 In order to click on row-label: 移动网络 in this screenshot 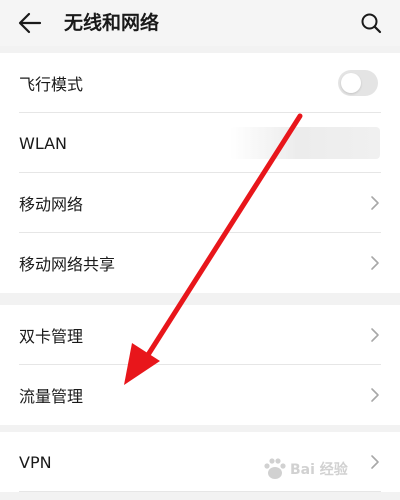, I will do `click(51, 204)`.